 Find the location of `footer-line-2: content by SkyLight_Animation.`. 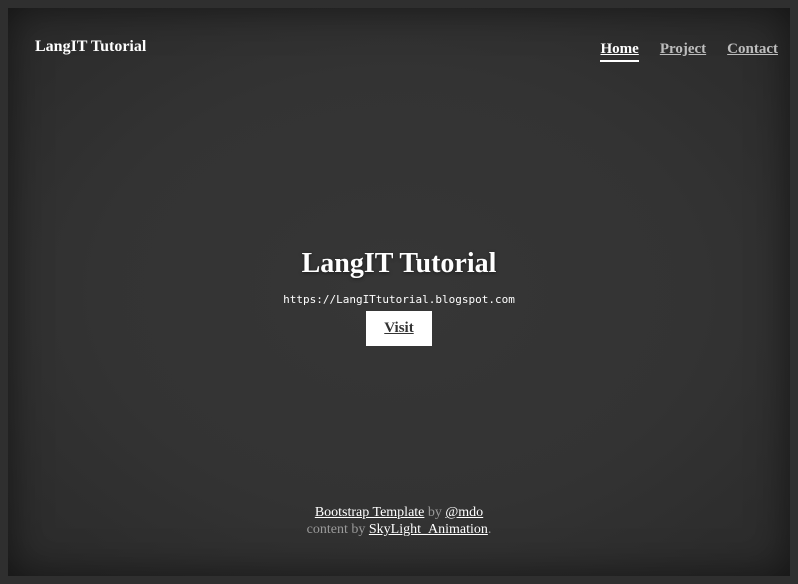

footer-line-2: content by SkyLight_Animation. is located at coordinates (399, 529).